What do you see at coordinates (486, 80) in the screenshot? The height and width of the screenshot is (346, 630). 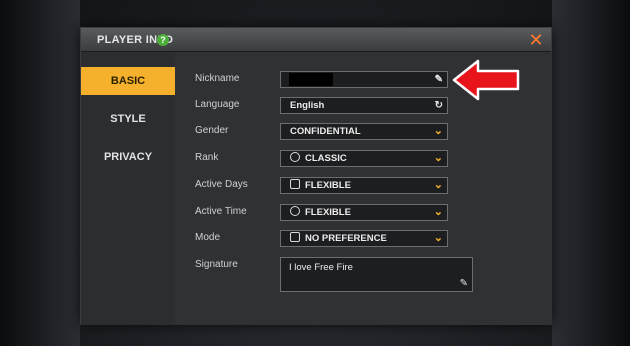 I see `red-arrow-annotation` at bounding box center [486, 80].